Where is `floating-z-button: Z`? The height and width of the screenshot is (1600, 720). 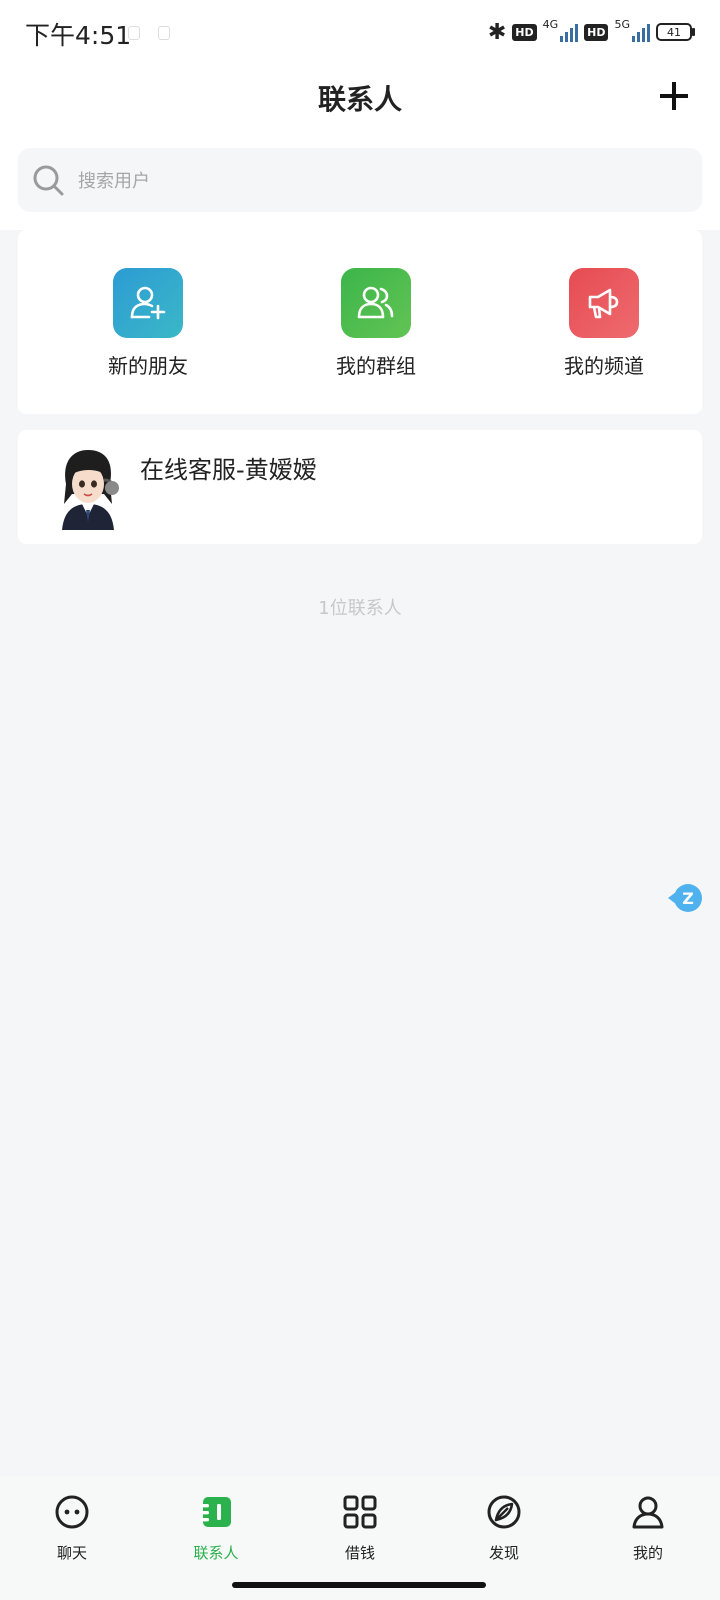
floating-z-button: Z is located at coordinates (685, 898).